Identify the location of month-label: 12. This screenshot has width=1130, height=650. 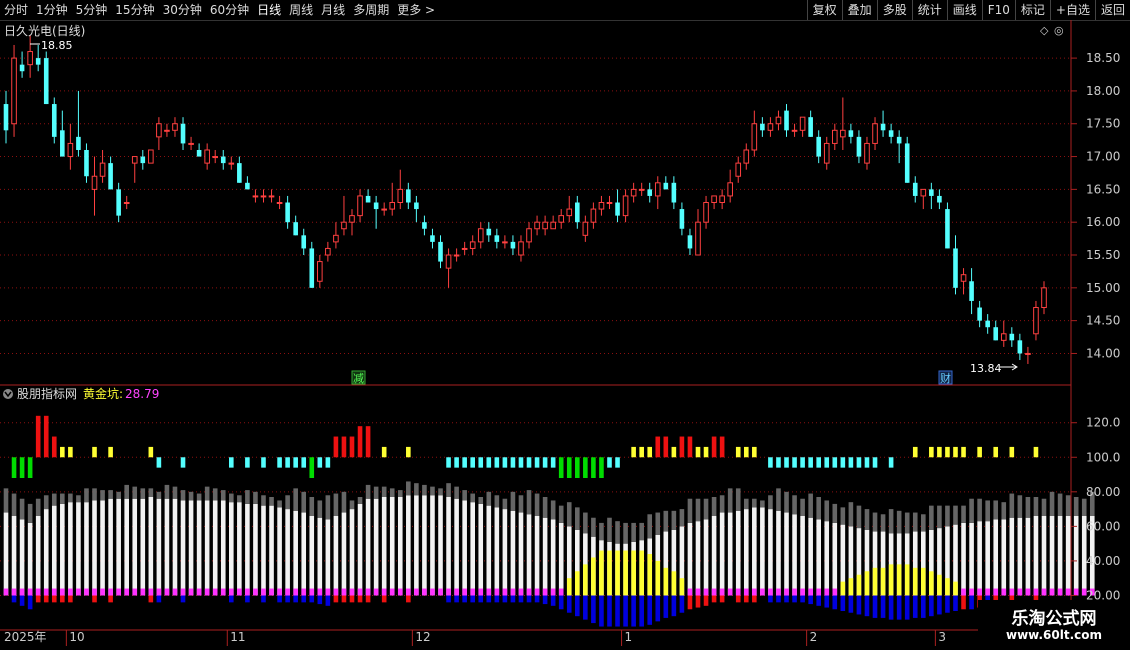
(422, 637).